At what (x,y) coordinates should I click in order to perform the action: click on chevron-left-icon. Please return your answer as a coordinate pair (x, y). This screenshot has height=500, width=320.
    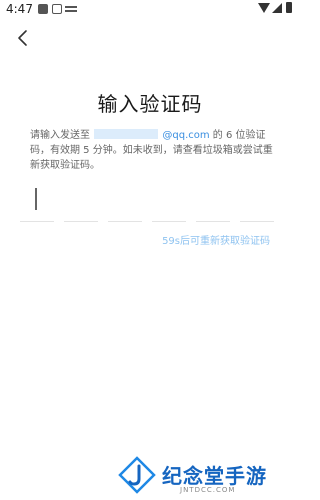
    Looking at the image, I should click on (22, 38).